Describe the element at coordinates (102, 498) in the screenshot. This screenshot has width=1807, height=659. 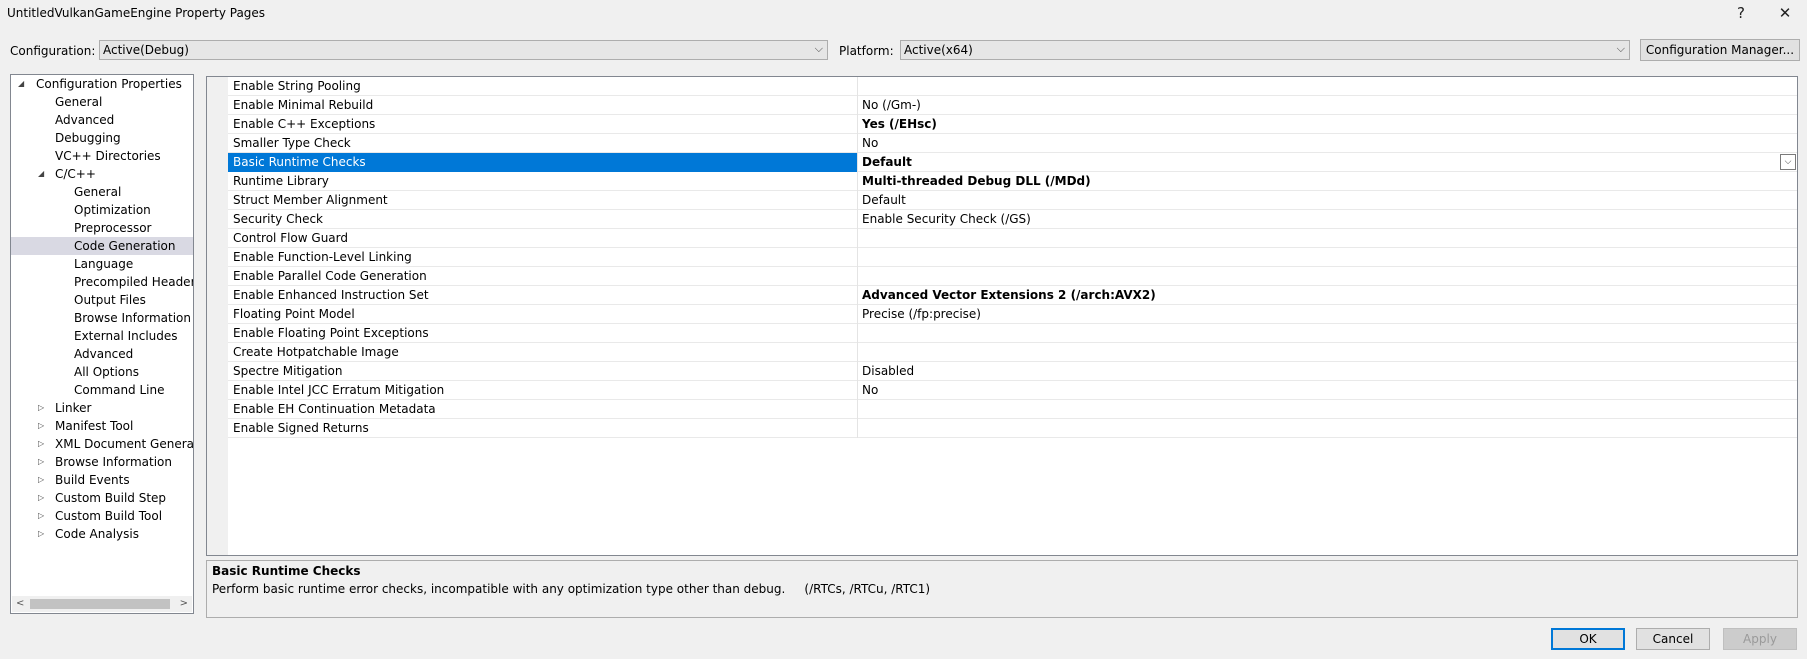
I see `tree-item: ▷ Custom Build Step` at that location.